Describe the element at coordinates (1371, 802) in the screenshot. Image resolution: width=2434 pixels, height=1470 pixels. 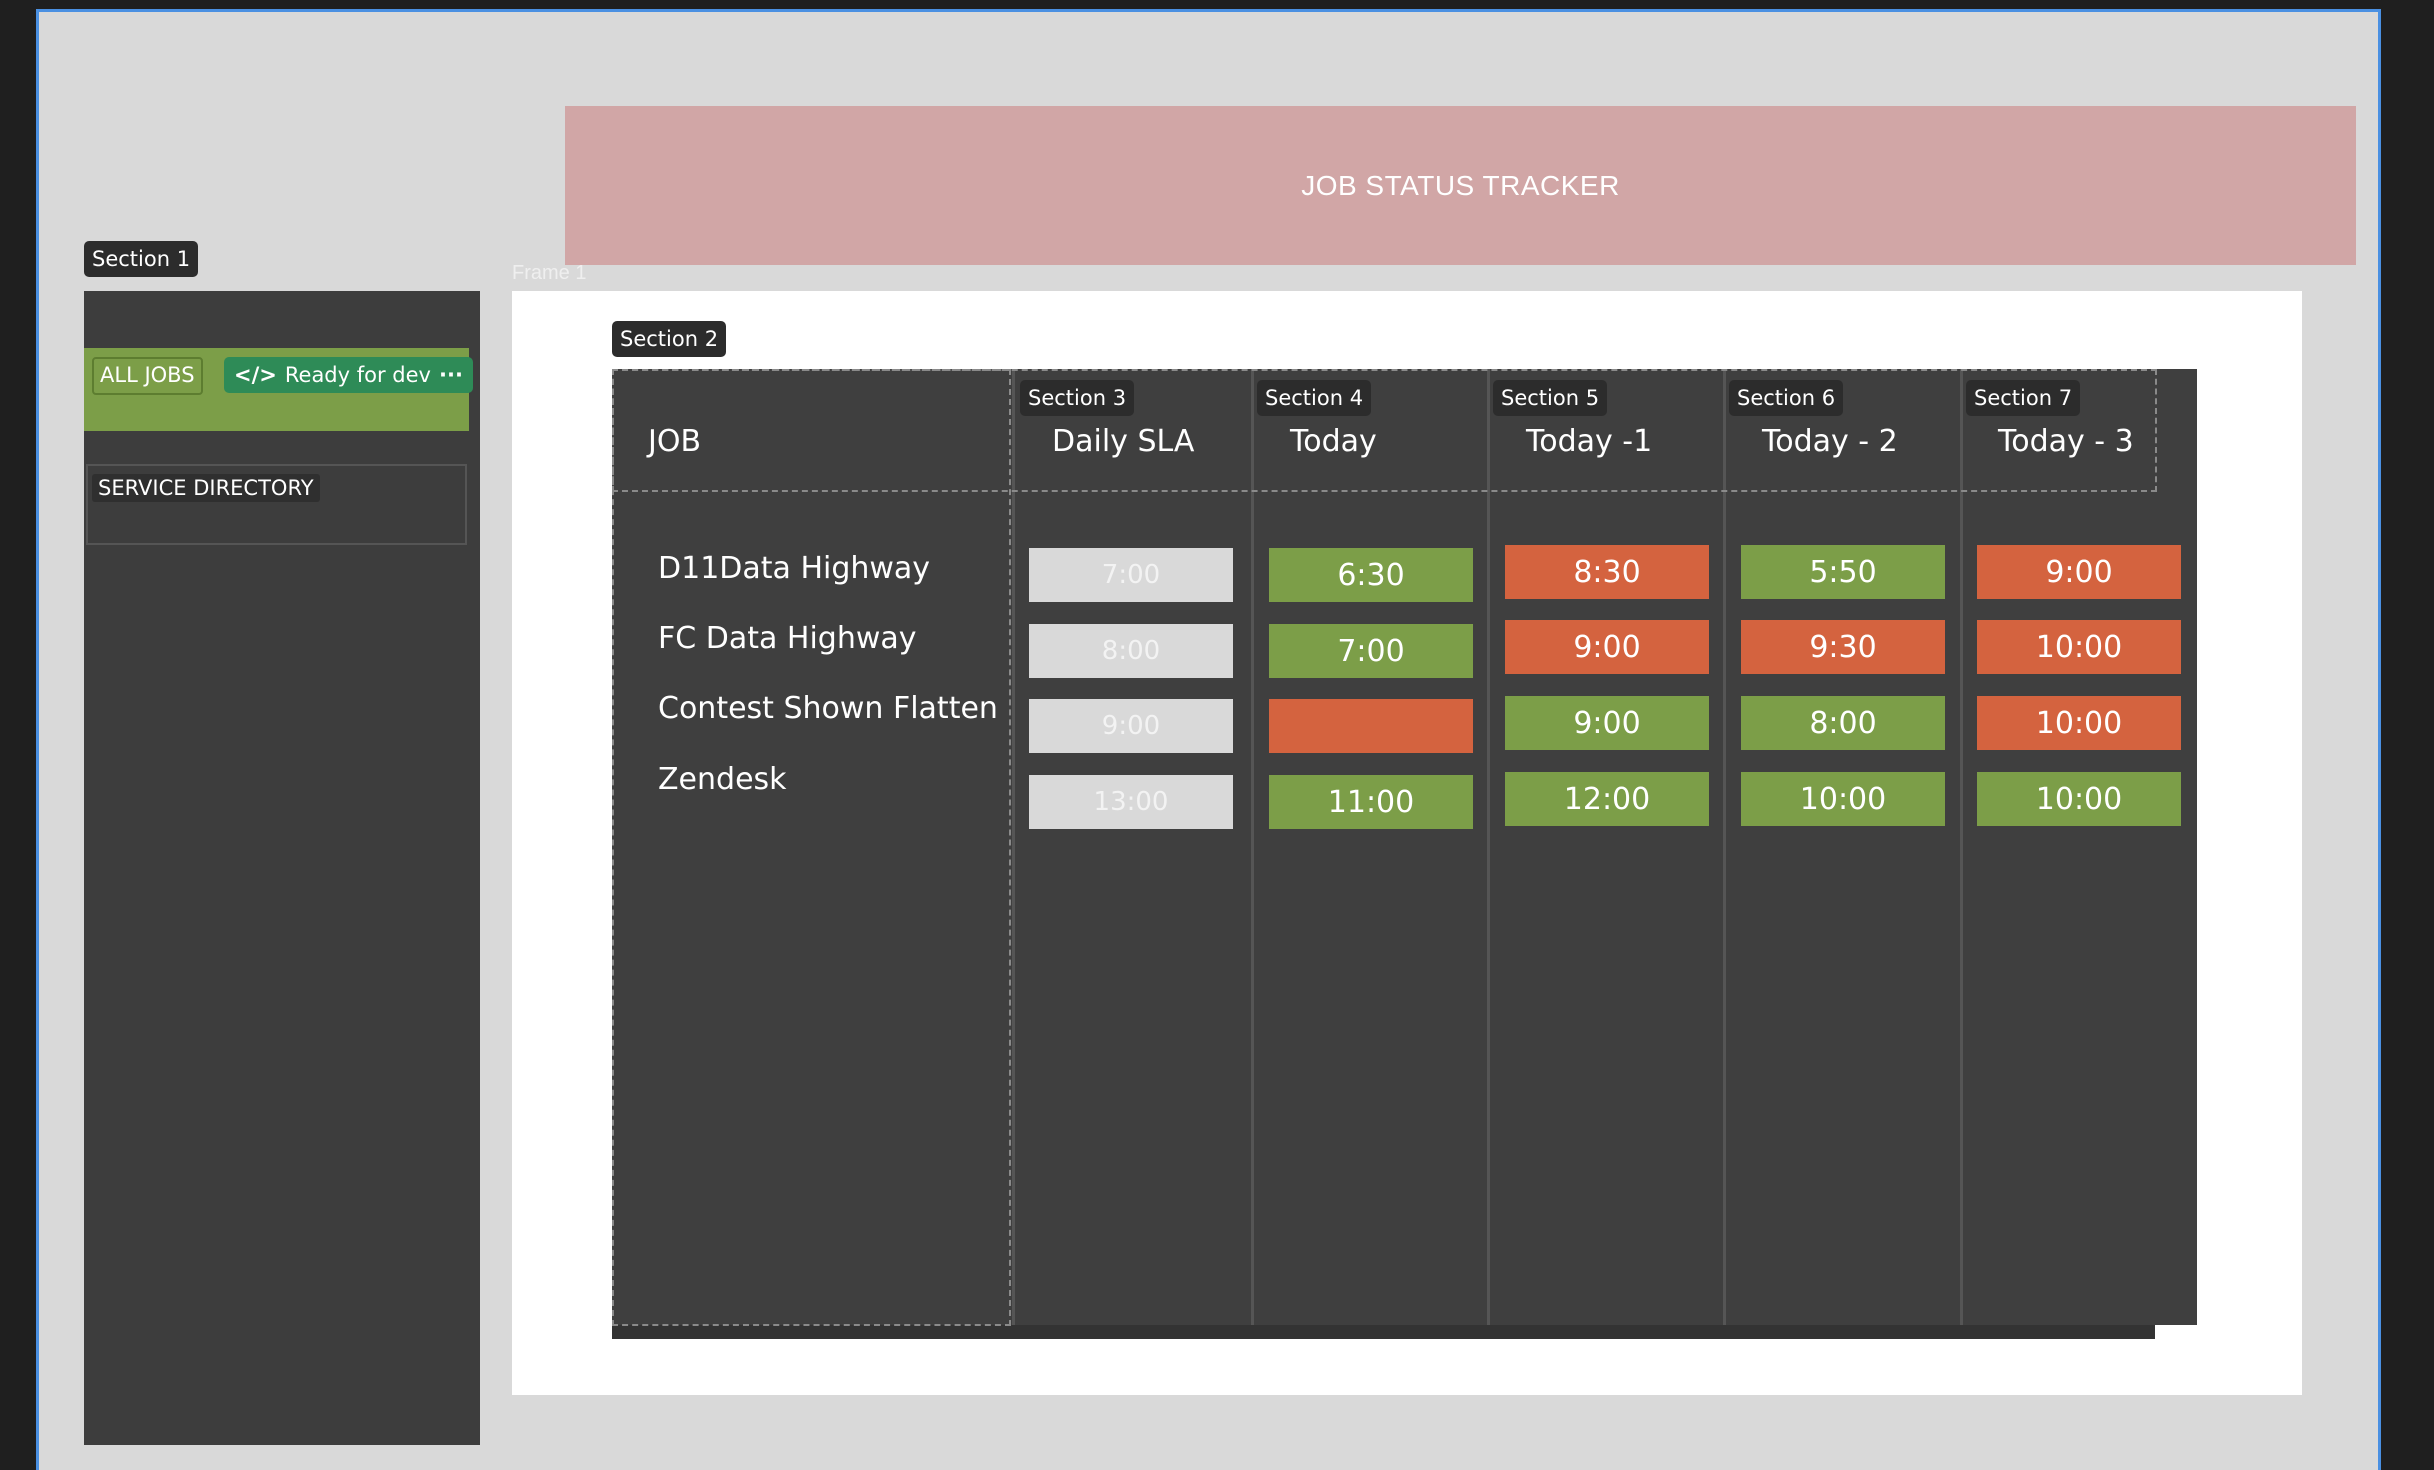
I see `status-cell: 11:00` at that location.